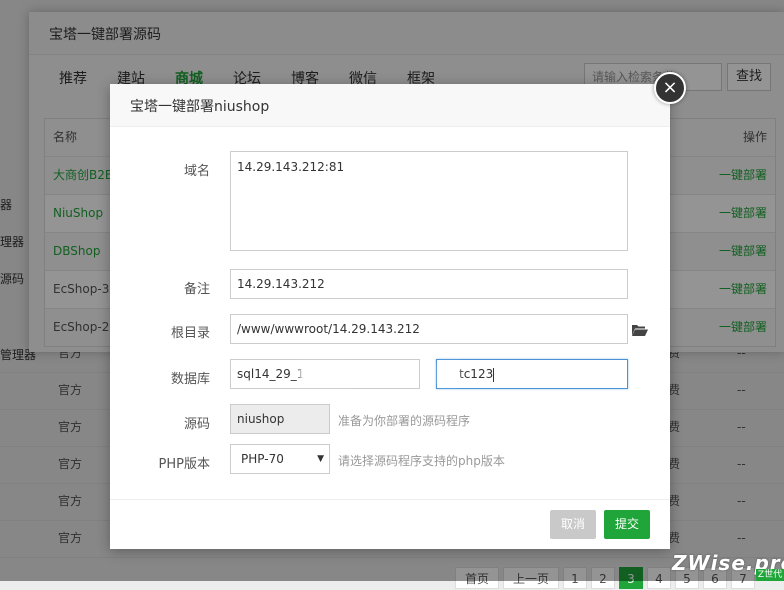  What do you see at coordinates (190, 333) in the screenshot?
I see `root-label: 根目录` at bounding box center [190, 333].